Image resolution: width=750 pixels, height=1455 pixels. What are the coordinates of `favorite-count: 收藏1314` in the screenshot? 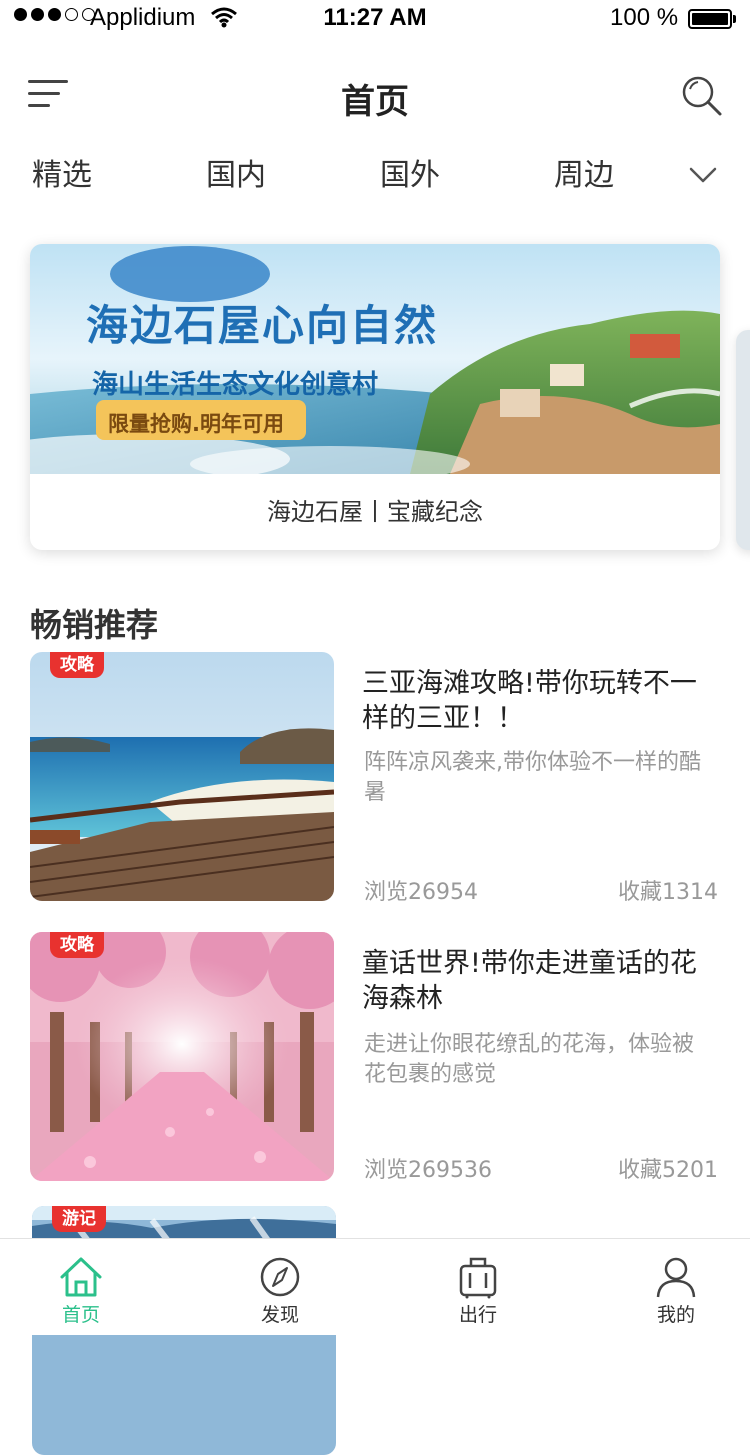 It's located at (668, 892).